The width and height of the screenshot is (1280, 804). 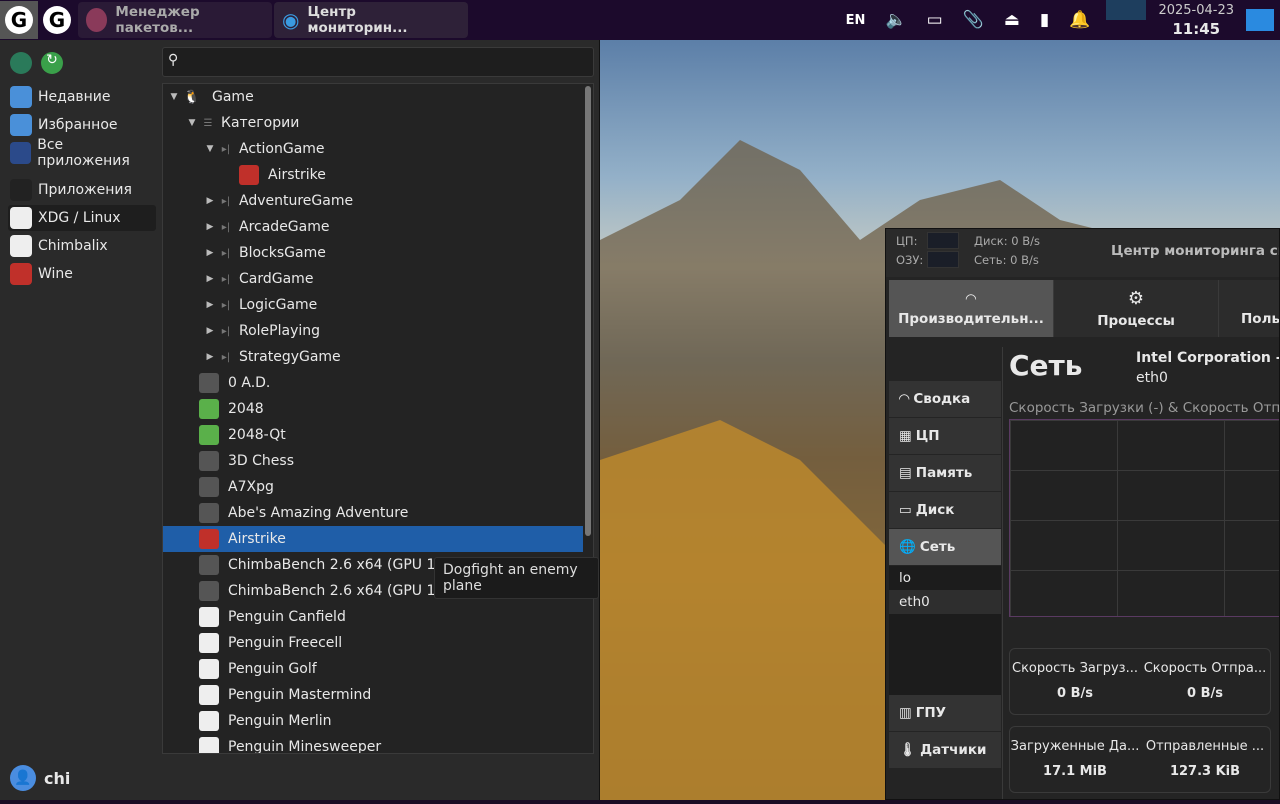 I want to click on tree-item: 2048-Qt, so click(x=373, y=435).